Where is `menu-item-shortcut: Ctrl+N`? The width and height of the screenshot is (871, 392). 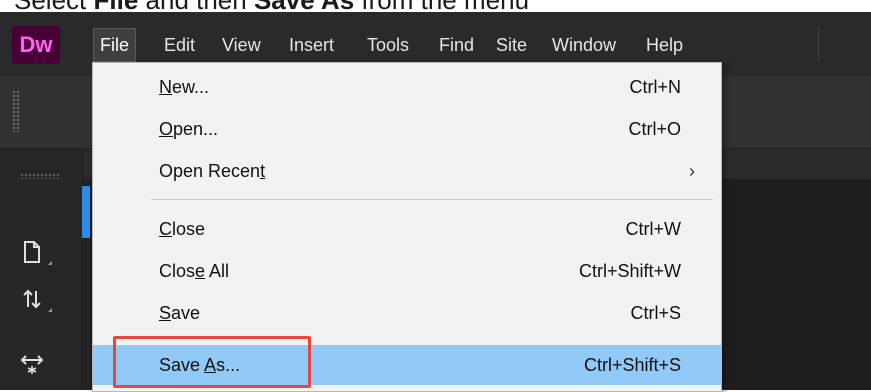 menu-item-shortcut: Ctrl+N is located at coordinates (655, 87).